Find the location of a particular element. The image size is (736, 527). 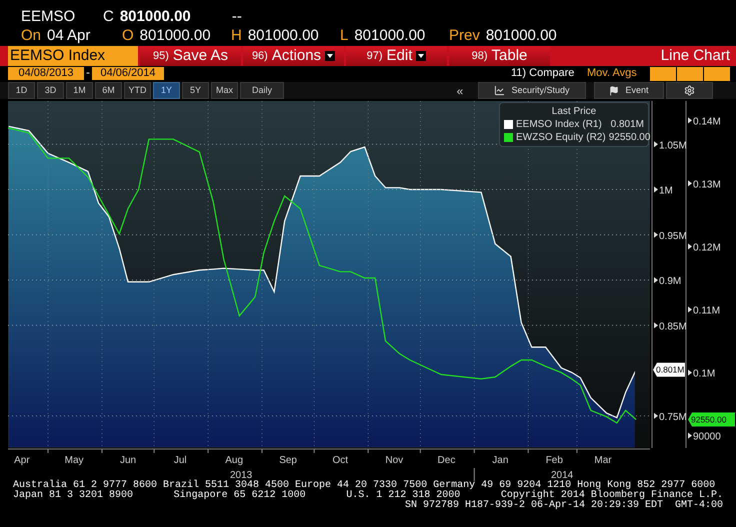

month-label: Aug is located at coordinates (234, 460).